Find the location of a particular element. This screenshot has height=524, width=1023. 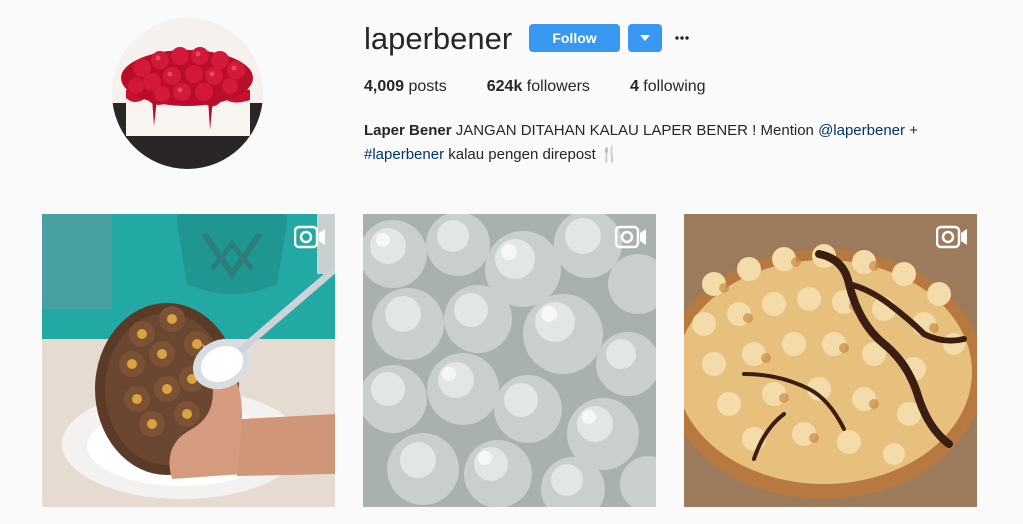

bio-text-2: kalau pengen direpost is located at coordinates (522, 154).